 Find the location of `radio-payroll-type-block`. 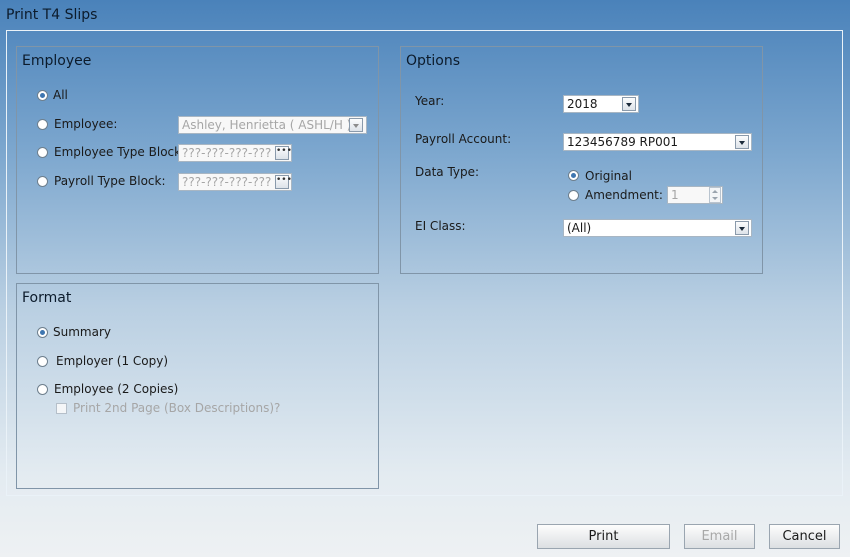

radio-payroll-type-block is located at coordinates (42, 181).